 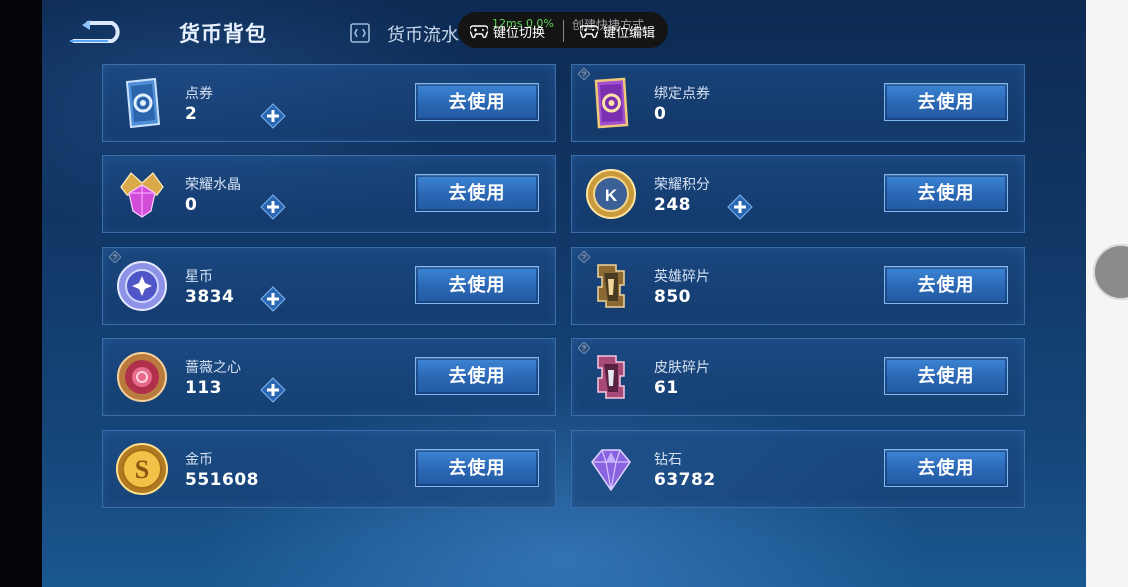 What do you see at coordinates (685, 480) in the screenshot?
I see `currency-value: 63782` at bounding box center [685, 480].